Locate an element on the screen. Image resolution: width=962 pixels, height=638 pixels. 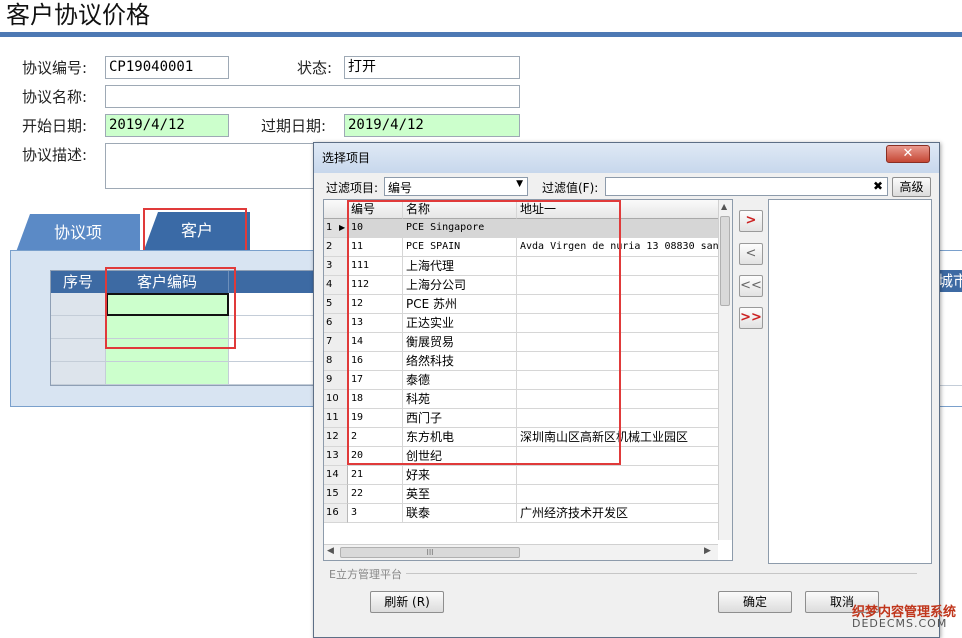
list-item: 15 22 英至 is located at coordinates (521, 494).